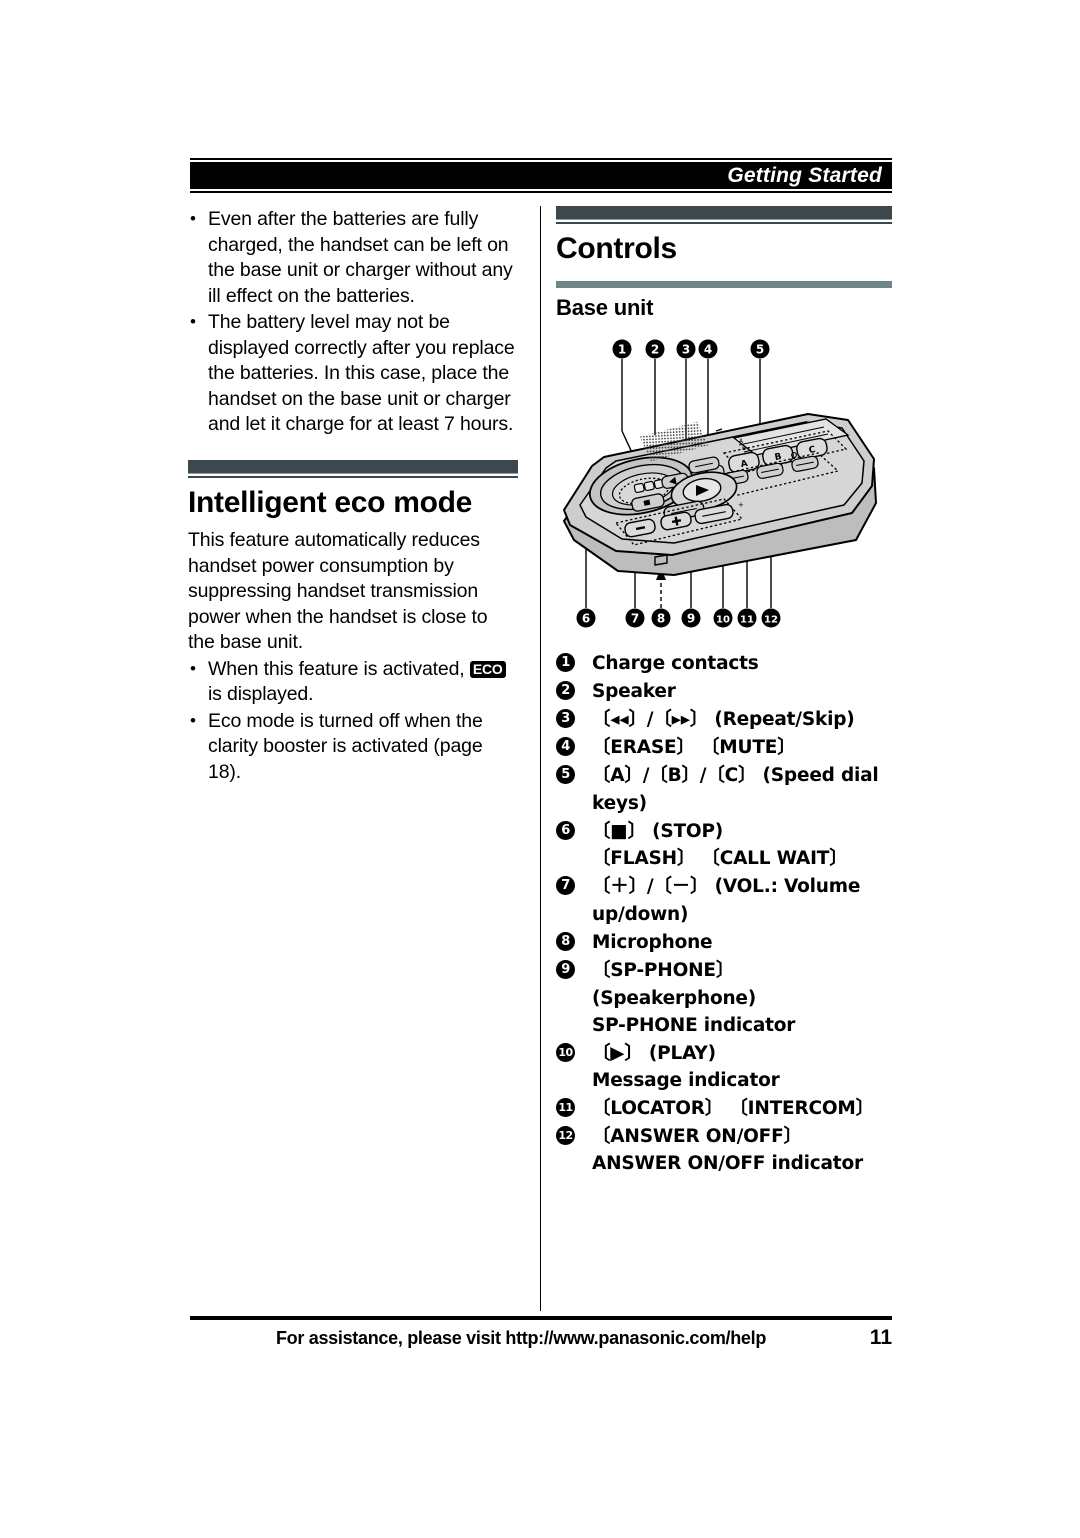  I want to click on callout-numbers-bottom: 6 7 8 9 10 11 12, so click(678, 617).